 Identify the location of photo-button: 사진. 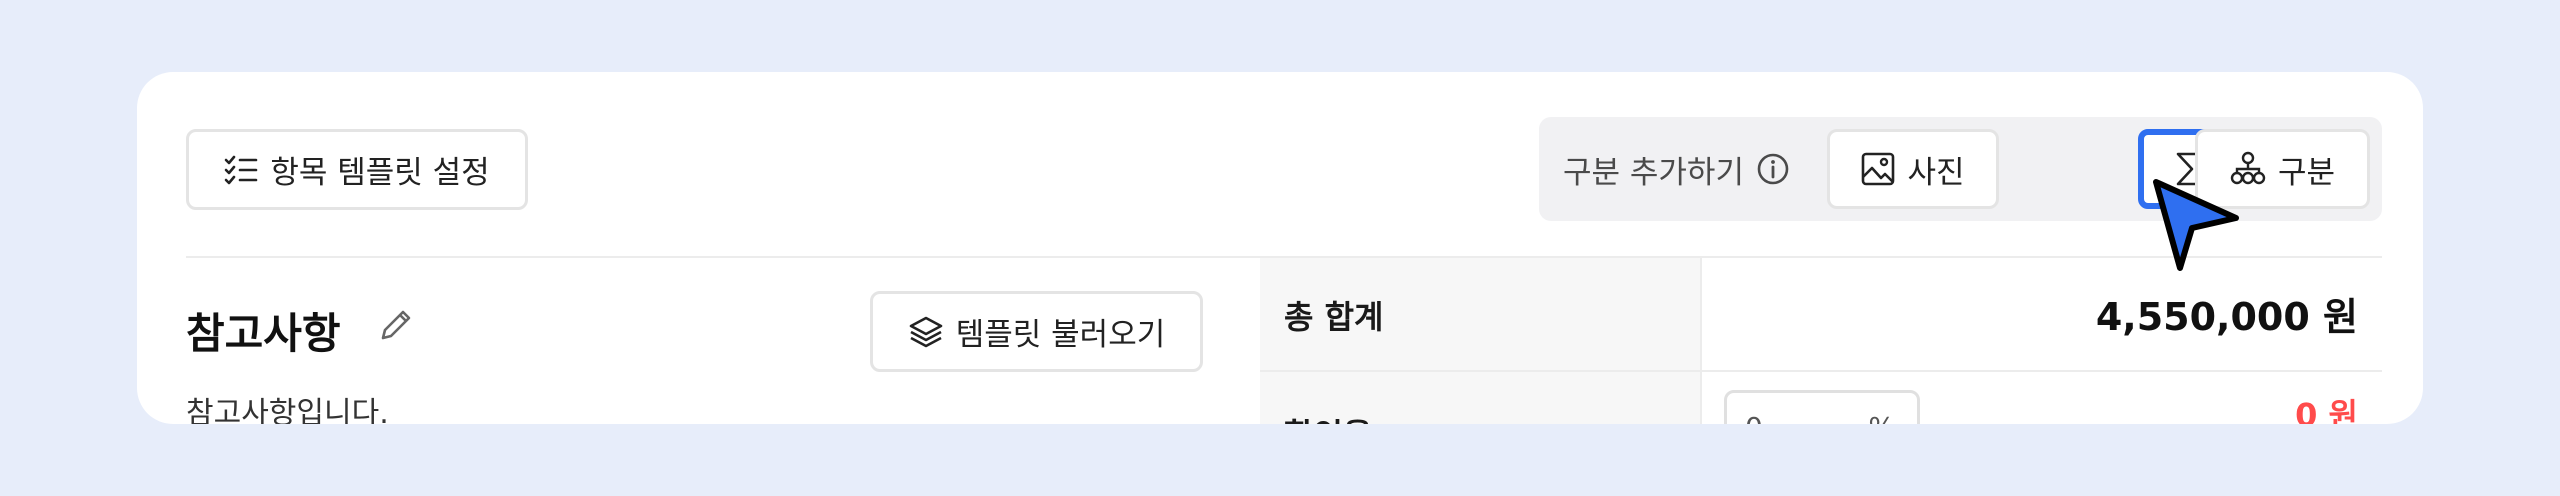
(1913, 169).